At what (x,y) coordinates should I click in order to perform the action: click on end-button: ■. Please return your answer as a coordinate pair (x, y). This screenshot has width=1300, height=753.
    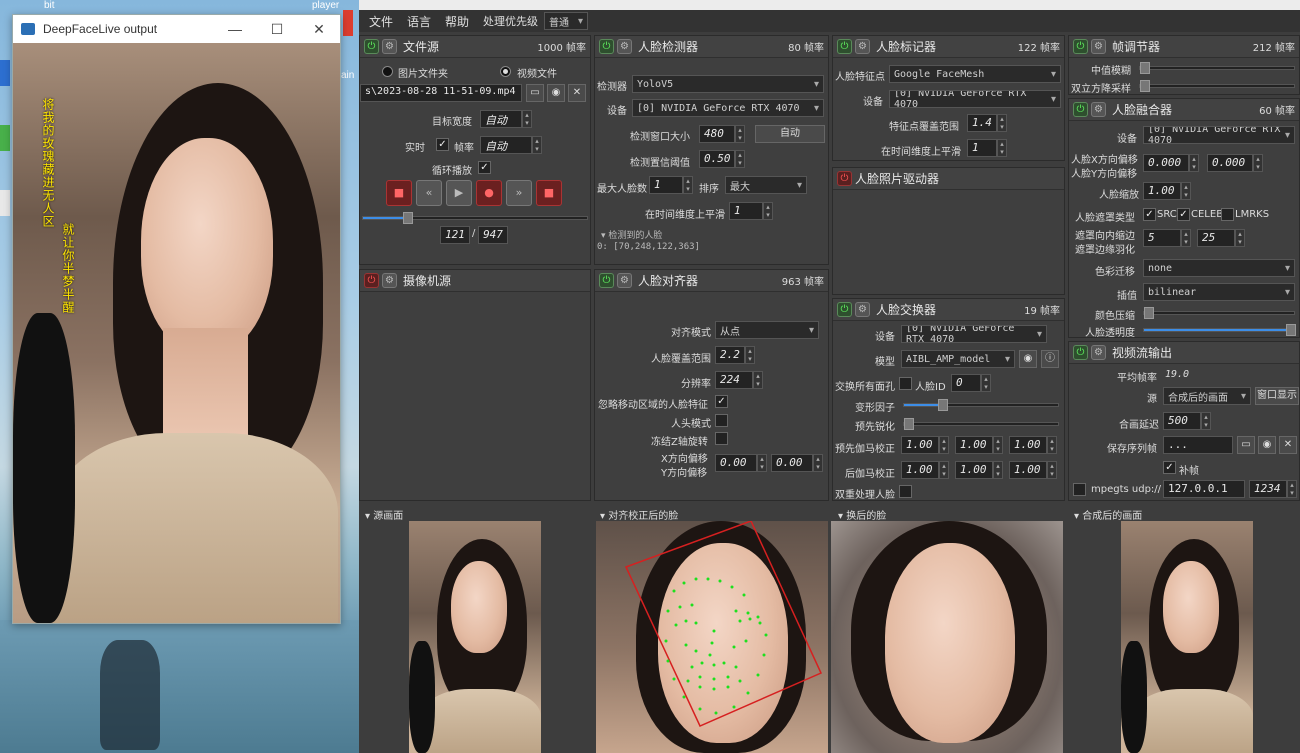
    Looking at the image, I should click on (549, 193).